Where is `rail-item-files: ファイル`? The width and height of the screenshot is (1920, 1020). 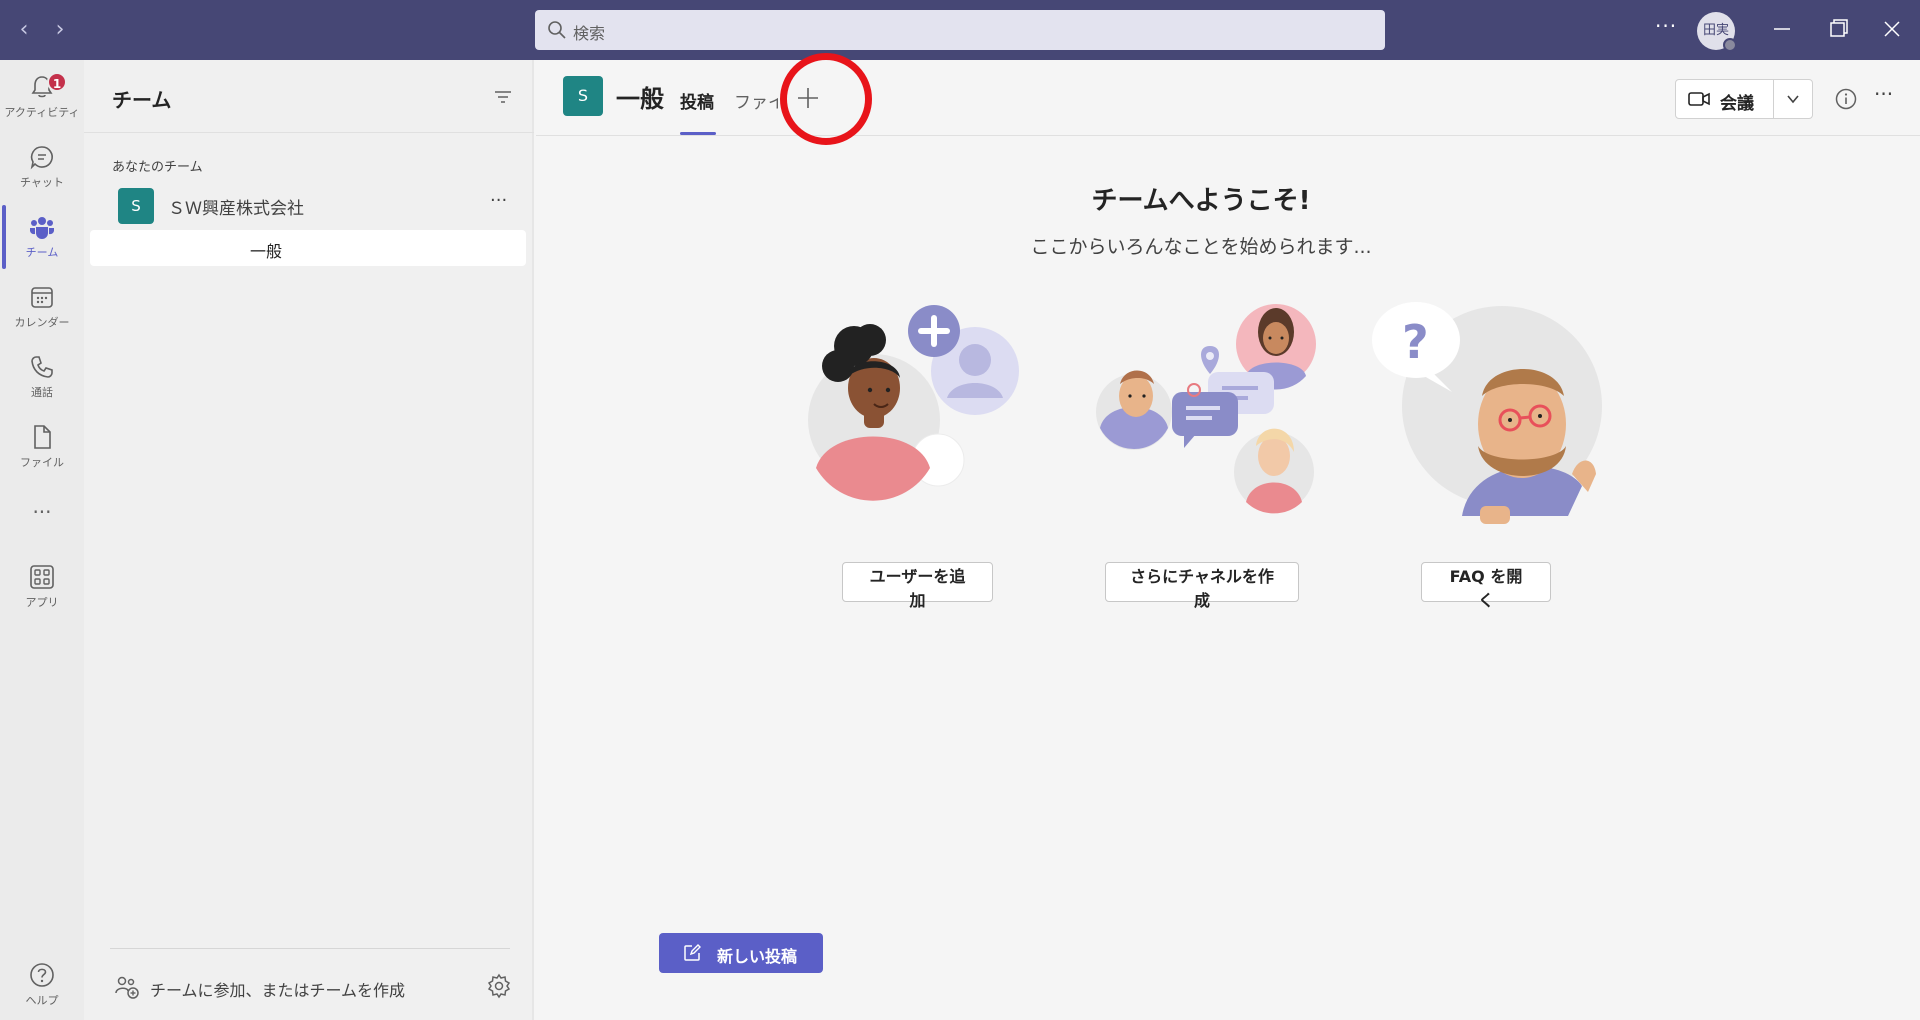 rail-item-files: ファイル is located at coordinates (42, 449).